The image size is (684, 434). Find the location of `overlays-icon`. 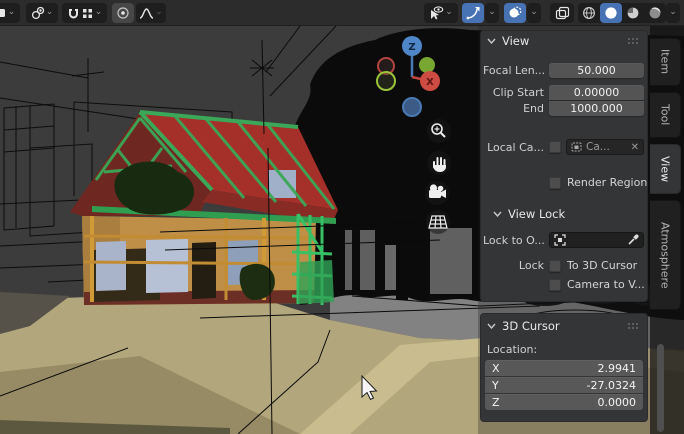

overlays-icon is located at coordinates (515, 12).